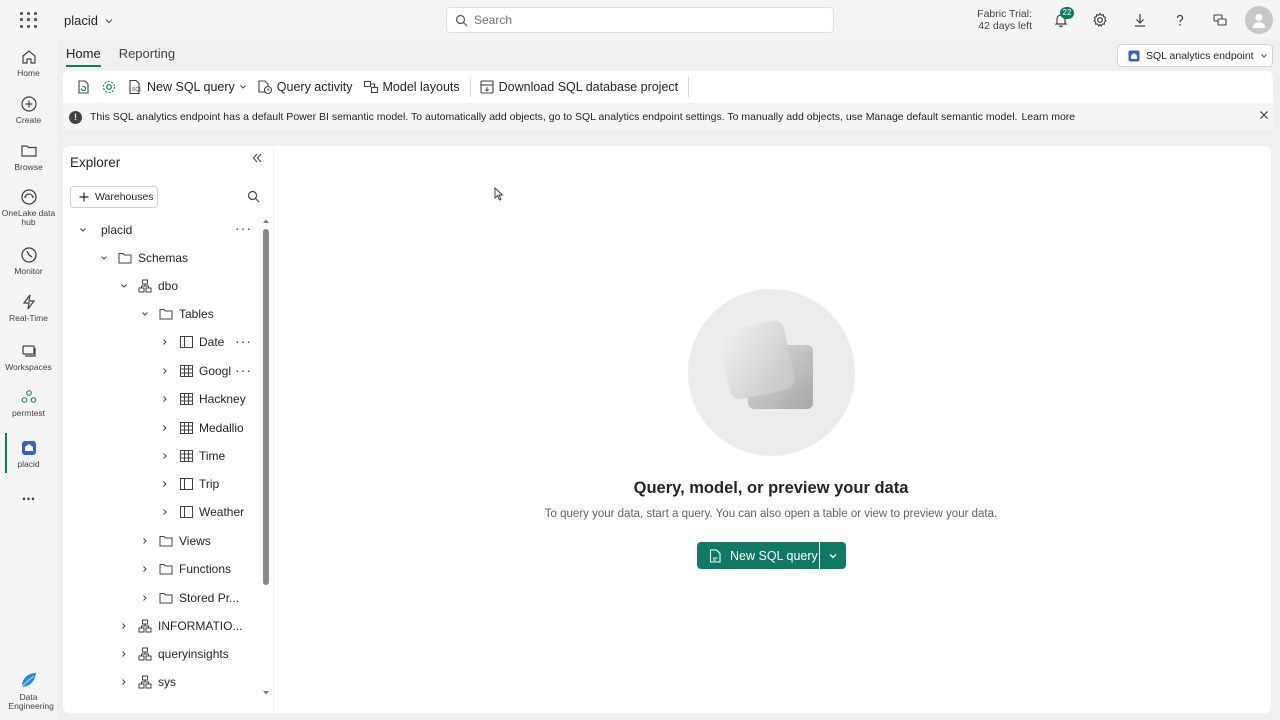  What do you see at coordinates (196, 314) in the screenshot?
I see `tree-label: Tables` at bounding box center [196, 314].